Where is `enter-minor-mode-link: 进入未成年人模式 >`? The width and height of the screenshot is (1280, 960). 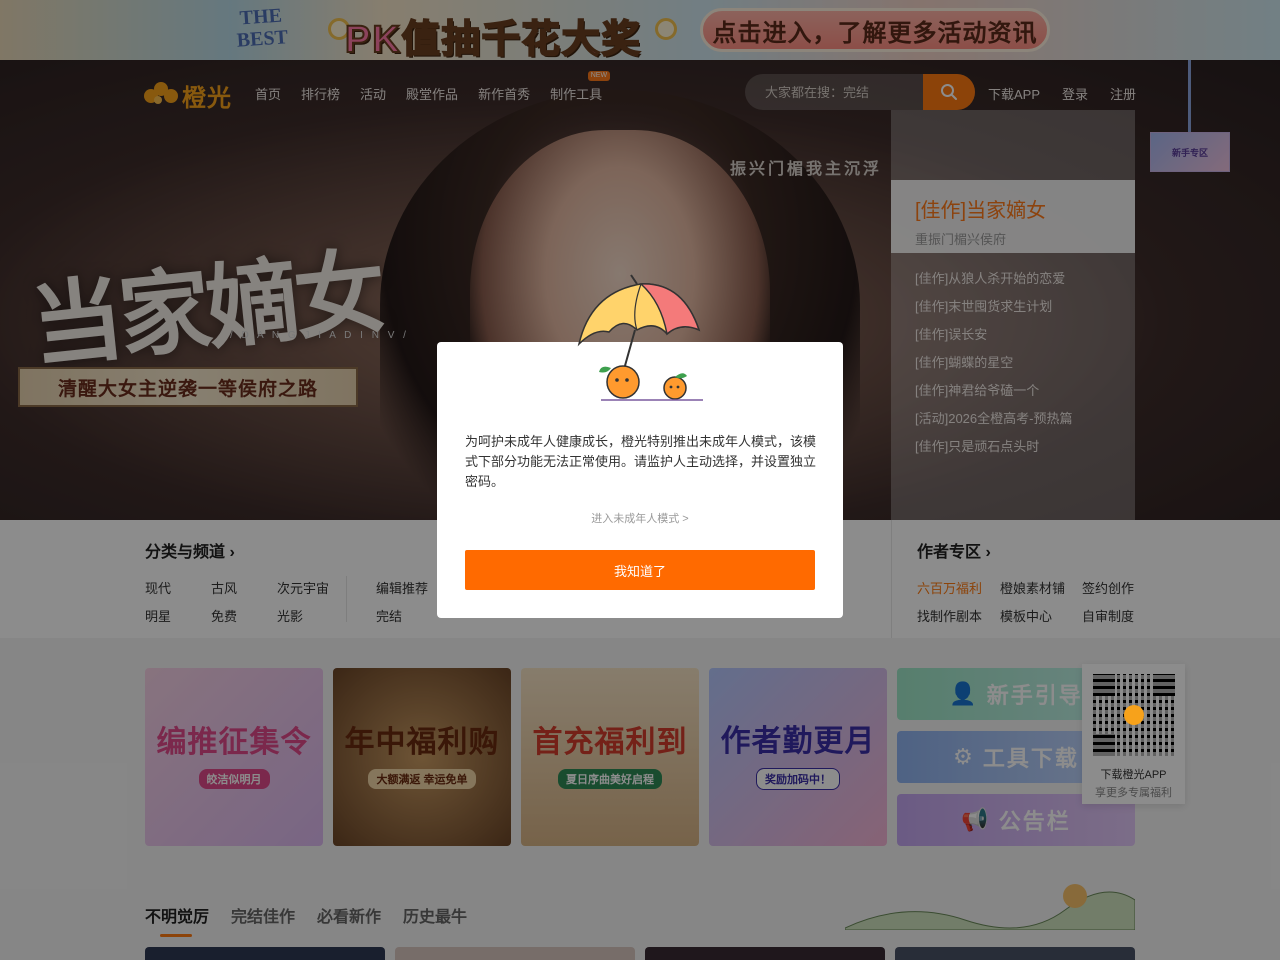
enter-minor-mode-link: 进入未成年人模式 > is located at coordinates (640, 518).